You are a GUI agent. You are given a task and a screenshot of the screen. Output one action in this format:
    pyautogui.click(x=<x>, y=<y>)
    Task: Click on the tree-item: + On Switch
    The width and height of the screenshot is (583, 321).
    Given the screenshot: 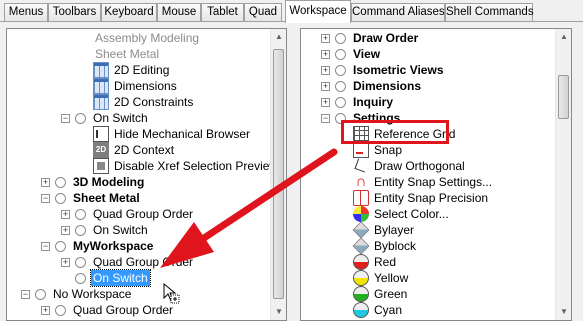 What is the action you would take?
    pyautogui.click(x=105, y=230)
    